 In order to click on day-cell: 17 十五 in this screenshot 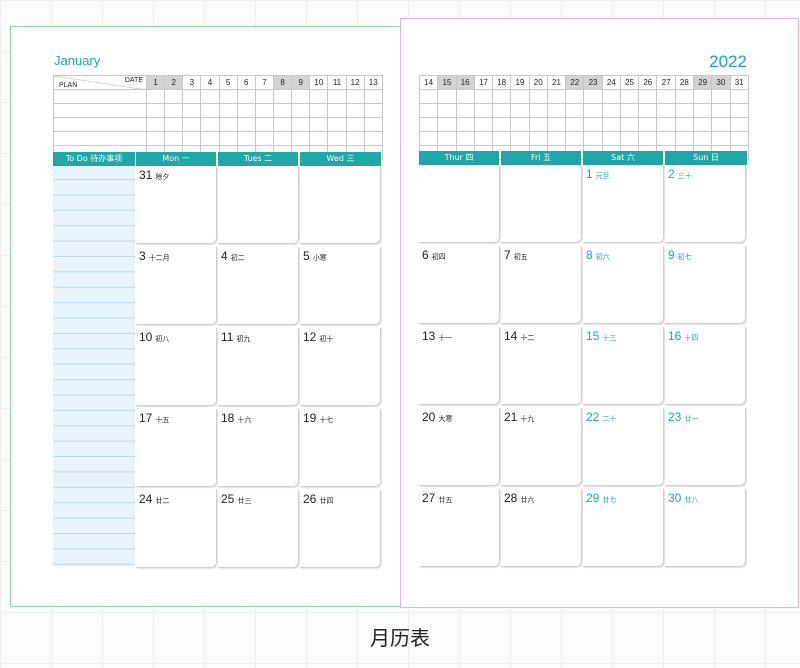, I will do `click(176, 448)`.